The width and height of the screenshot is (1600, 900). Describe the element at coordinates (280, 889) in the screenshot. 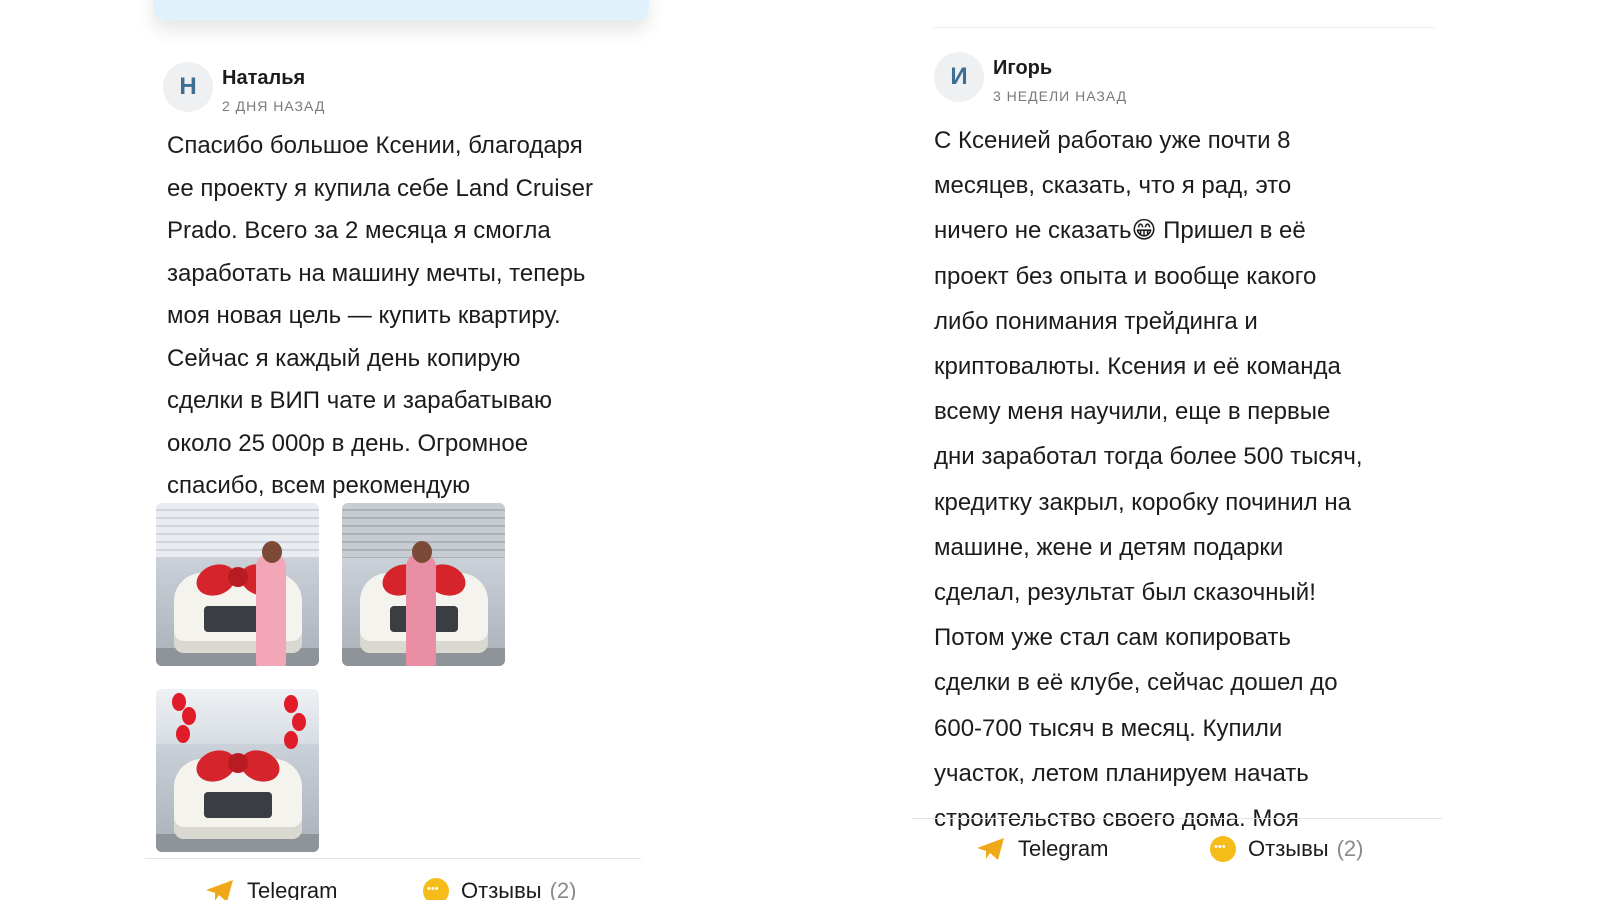

I see `footer-telegram-partial: Telegram` at that location.